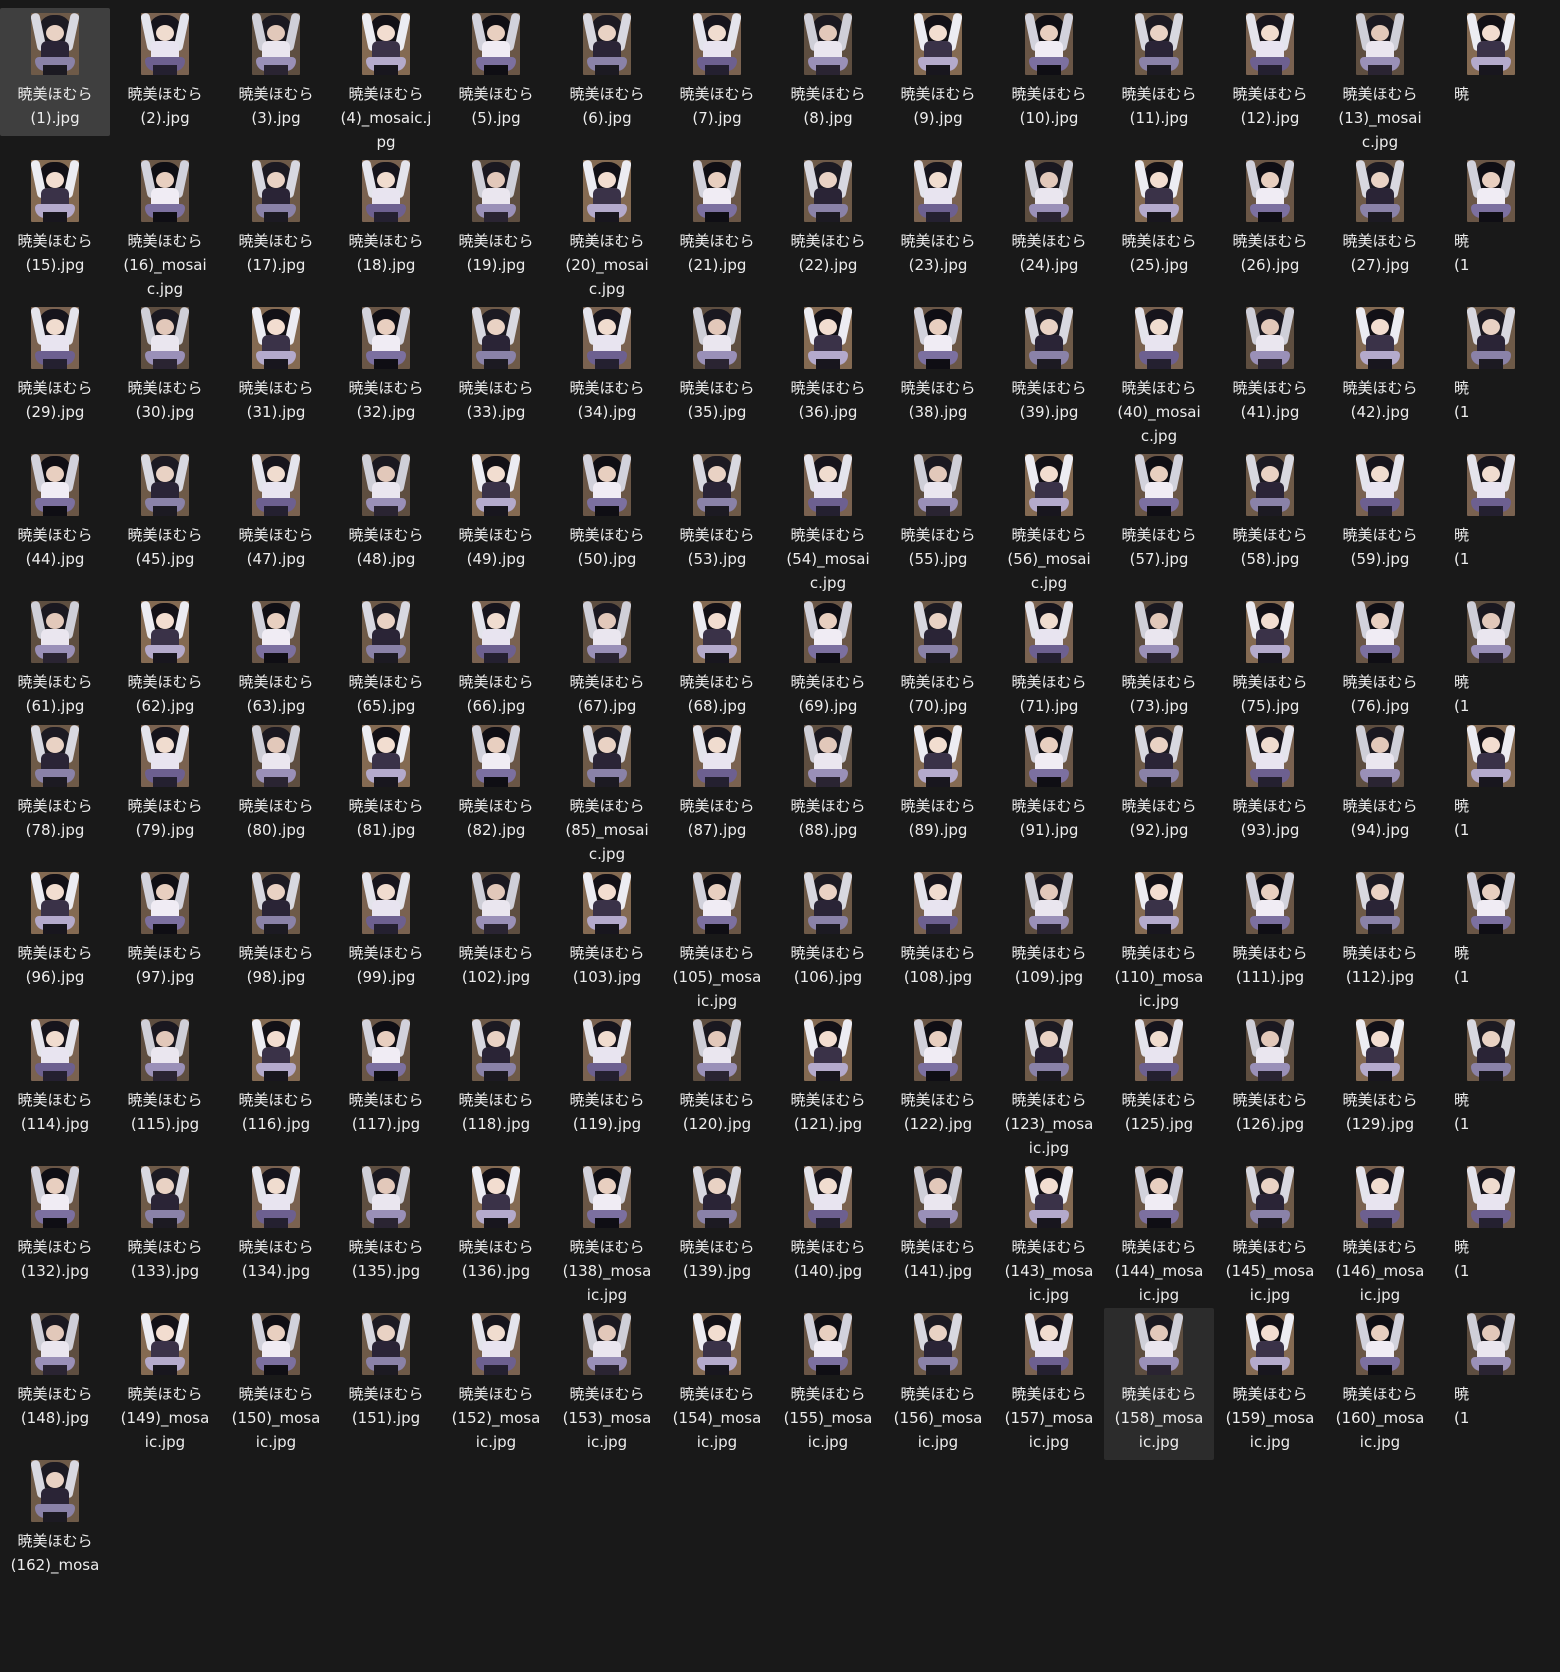 The image size is (1560, 1672). I want to click on file-item: 暁美ほむら (40)_mosai c.jpg, so click(1159, 378).